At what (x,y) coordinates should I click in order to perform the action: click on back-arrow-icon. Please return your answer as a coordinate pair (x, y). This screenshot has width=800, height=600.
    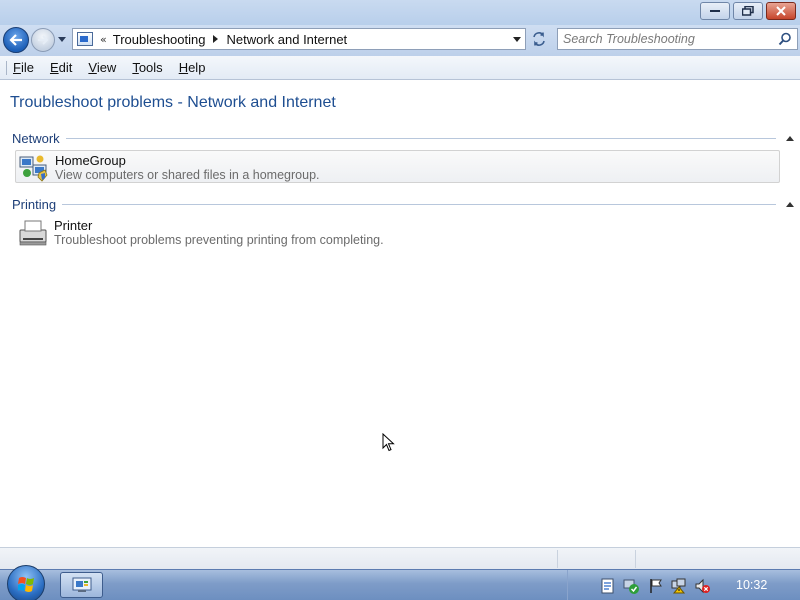
    Looking at the image, I should click on (15, 40).